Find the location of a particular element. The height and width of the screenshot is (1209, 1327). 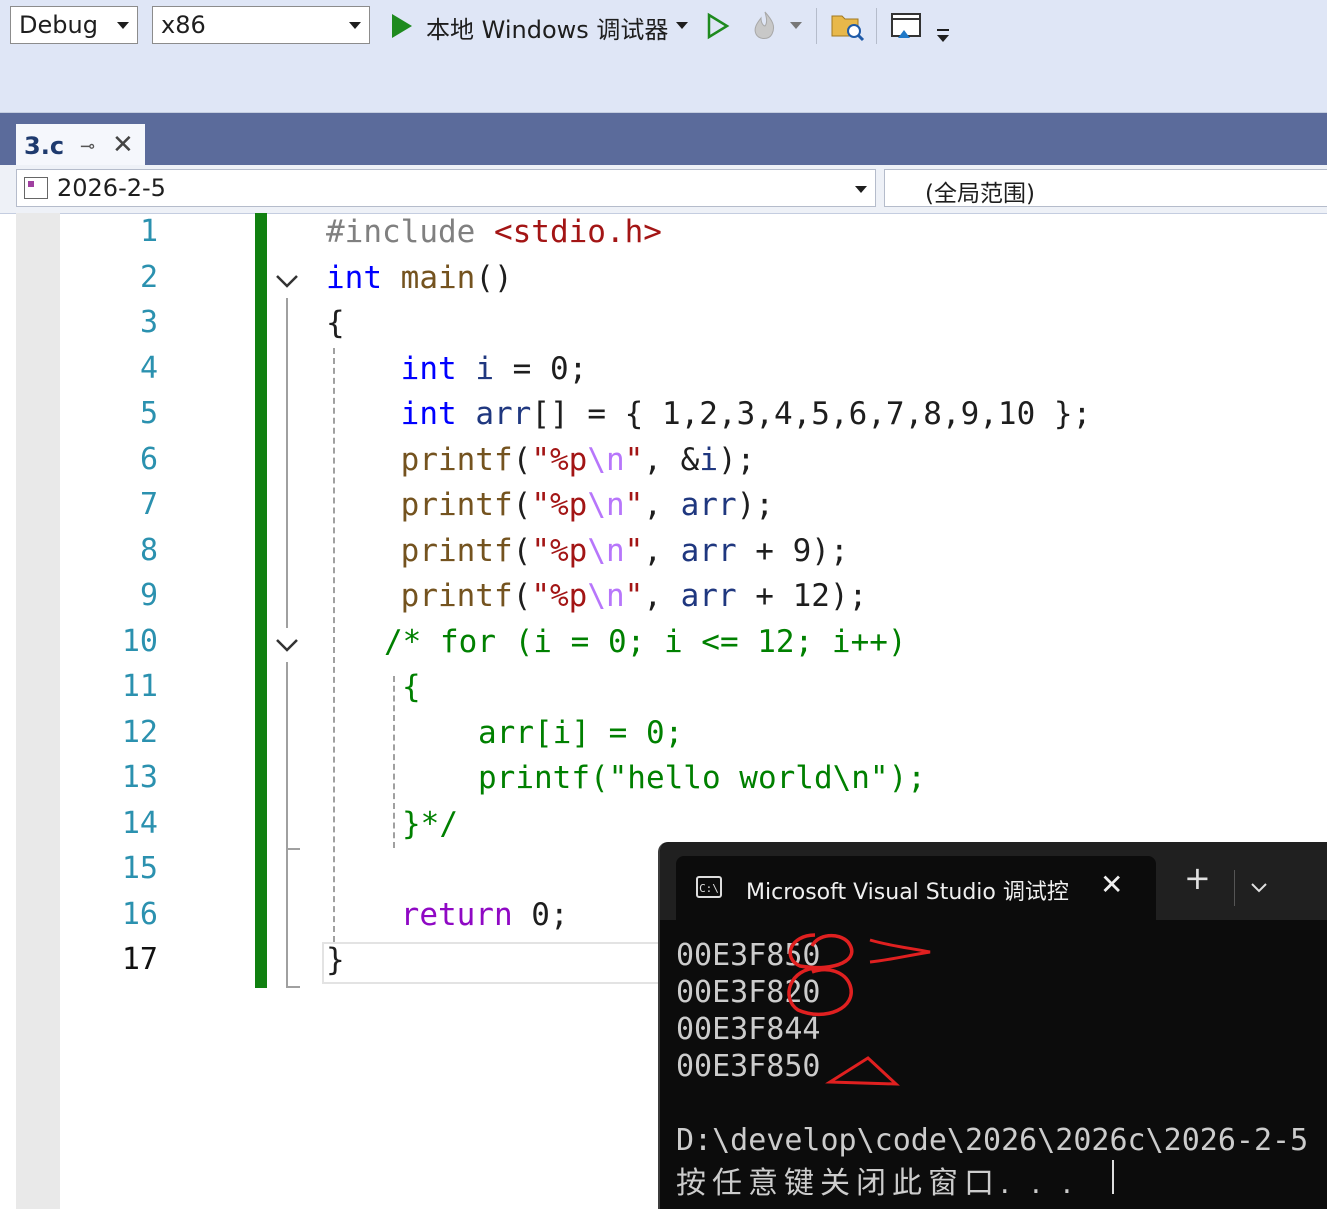

console-title: Microsoft Visual Studio 调试控 is located at coordinates (907, 892).